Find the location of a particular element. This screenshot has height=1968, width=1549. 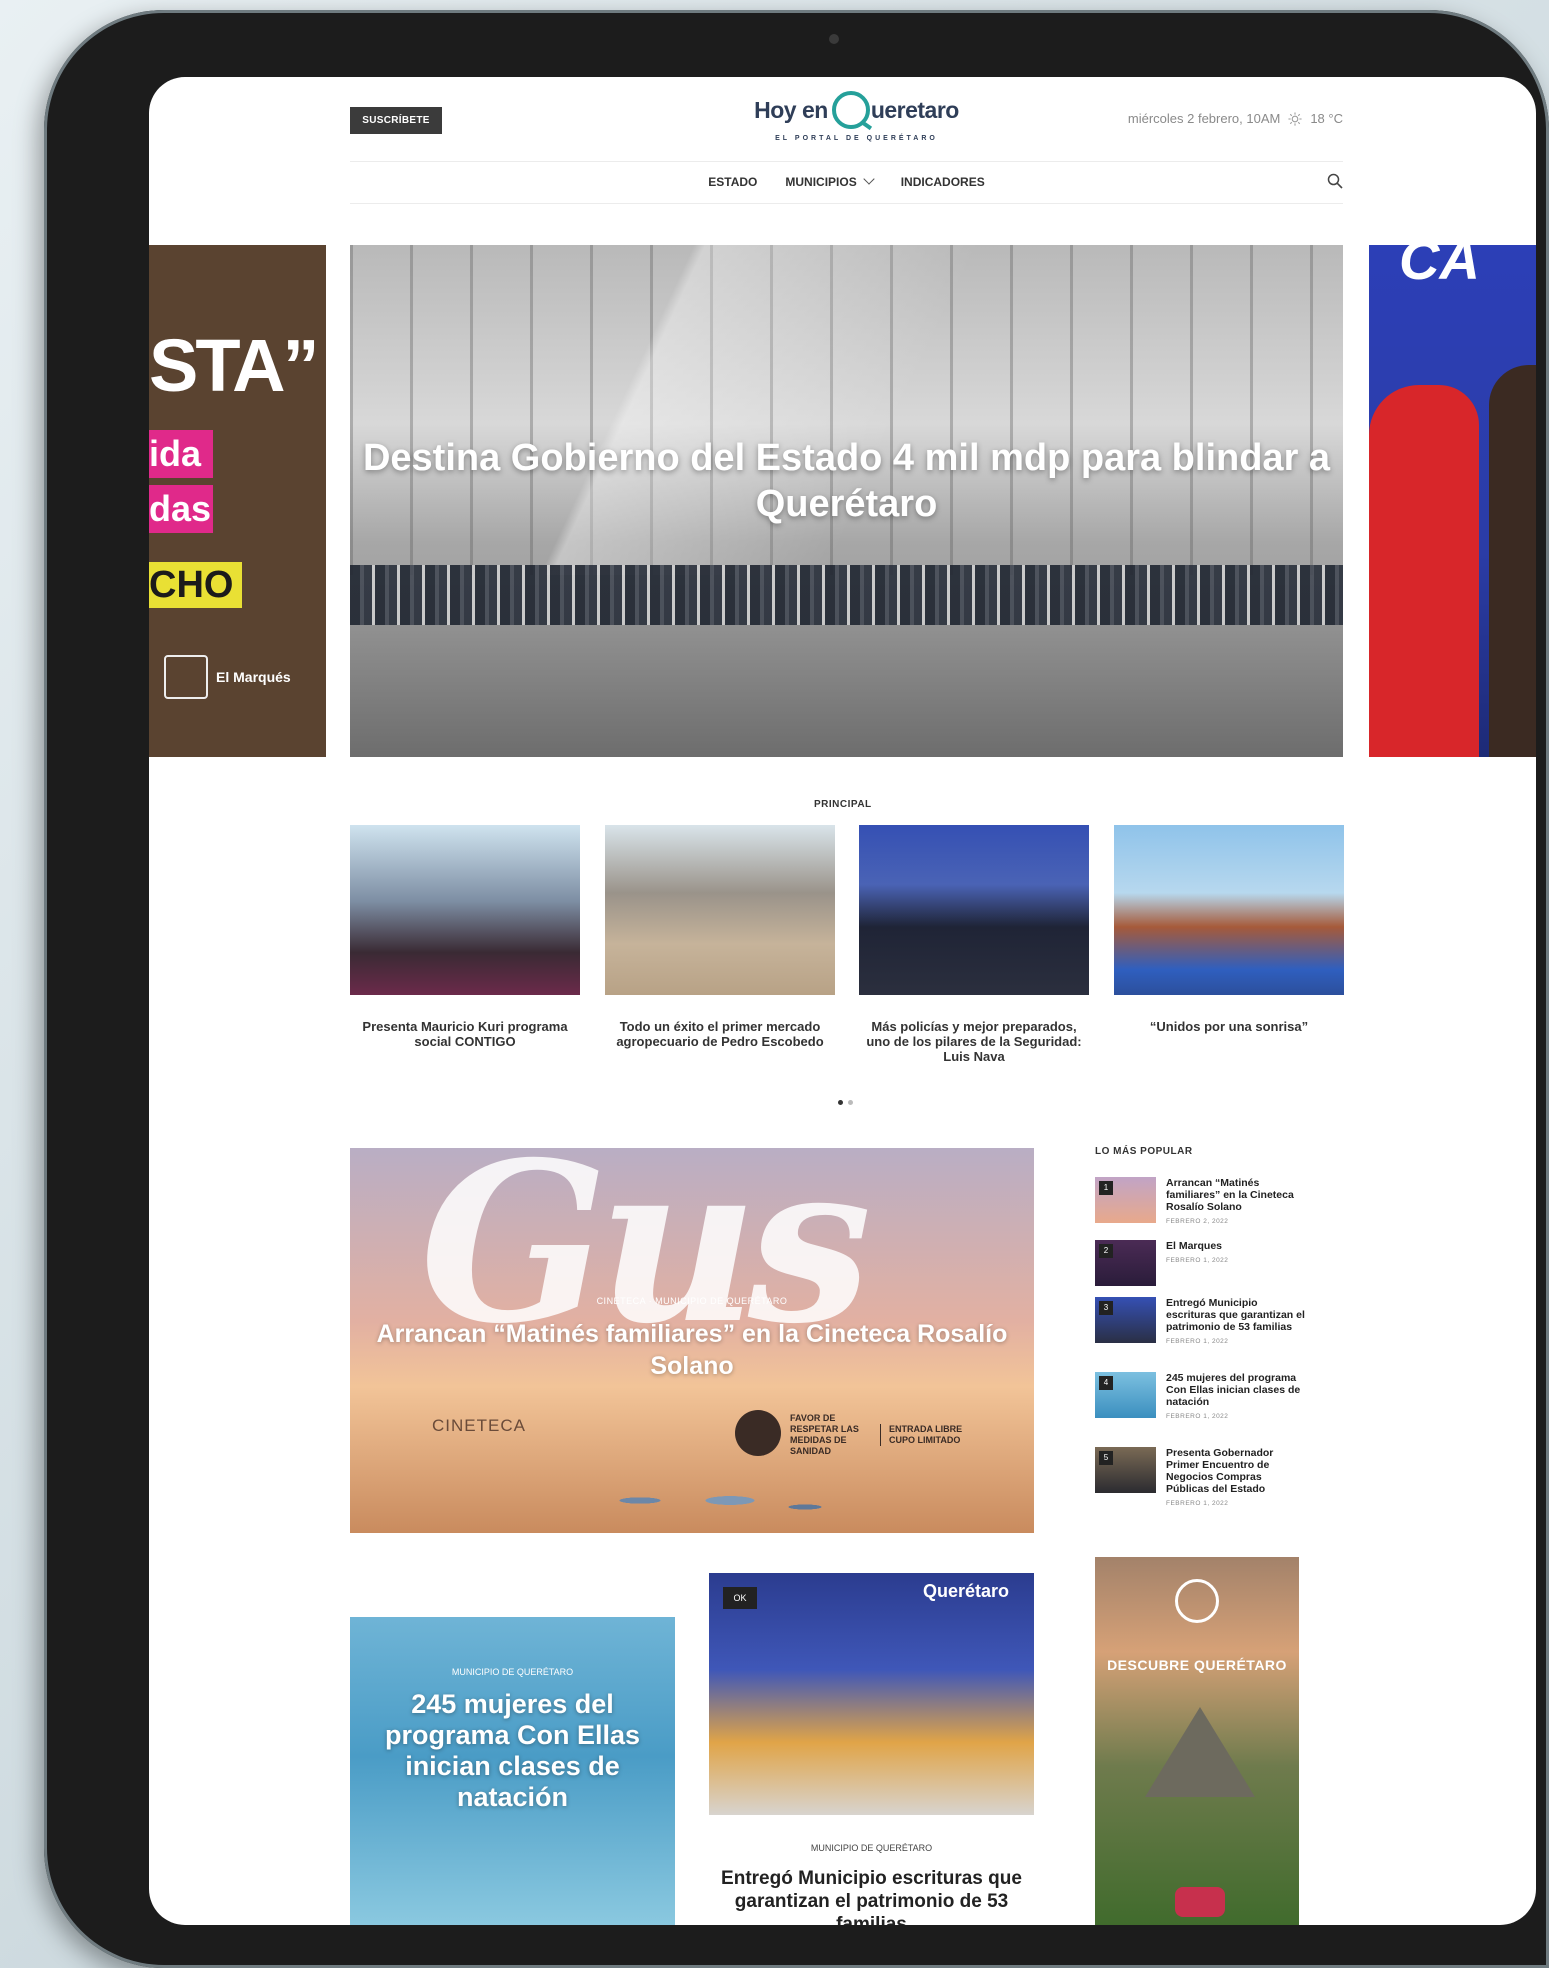

subscribe-button: SUSCRÍBETE is located at coordinates (396, 120).